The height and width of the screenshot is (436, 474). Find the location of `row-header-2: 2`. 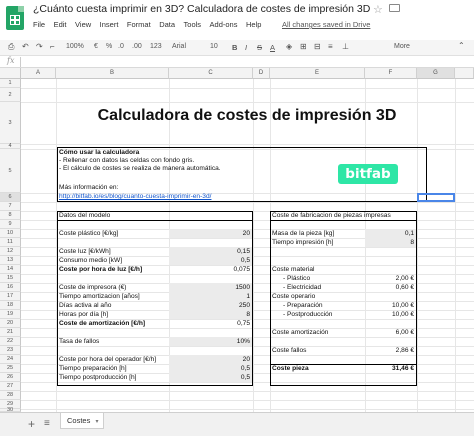

row-header-2: 2 is located at coordinates (10, 95).